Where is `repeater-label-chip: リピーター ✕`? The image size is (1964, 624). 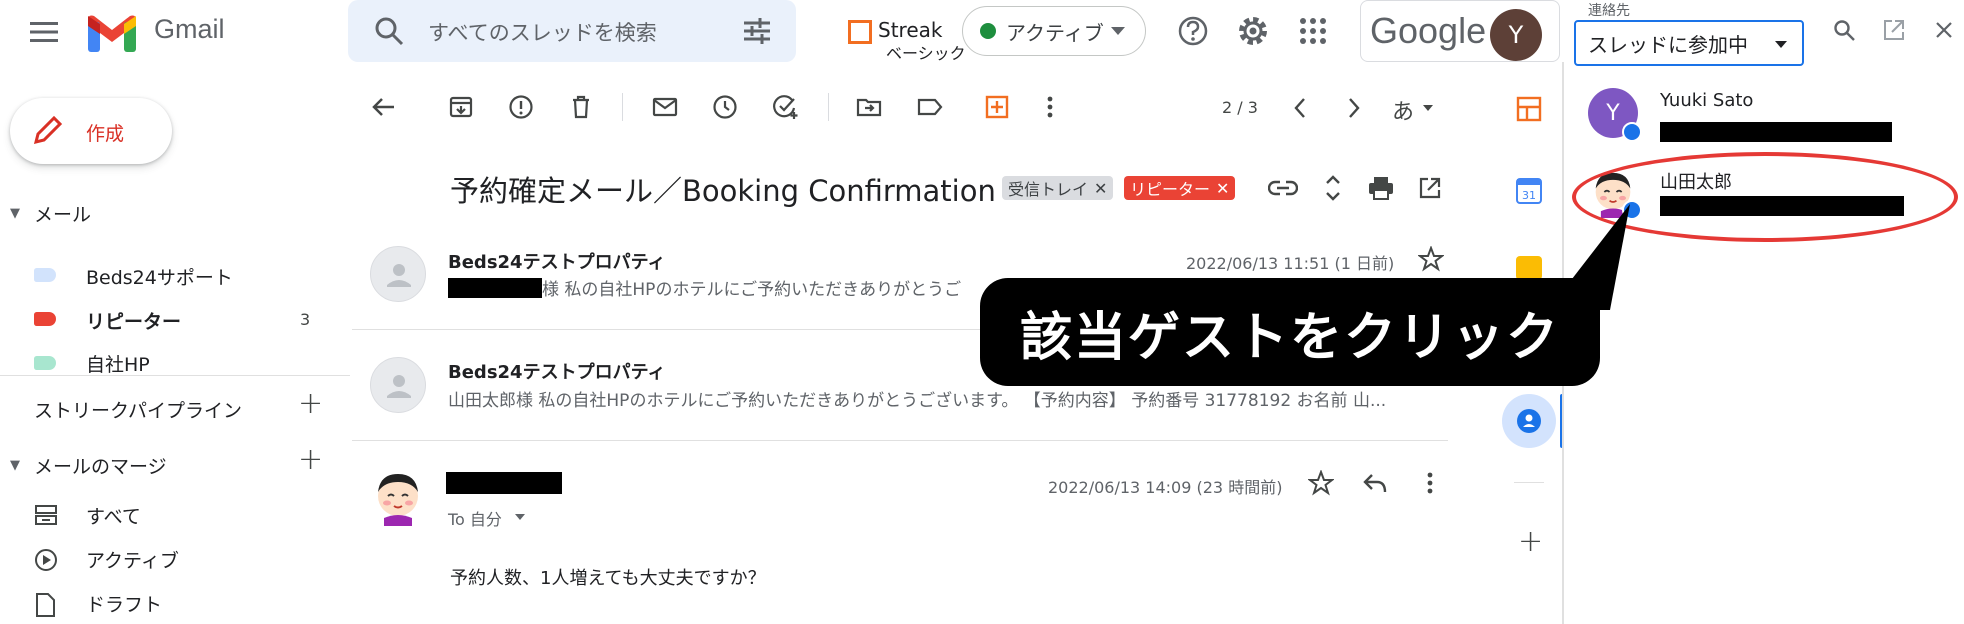 repeater-label-chip: リピーター ✕ is located at coordinates (1180, 188).